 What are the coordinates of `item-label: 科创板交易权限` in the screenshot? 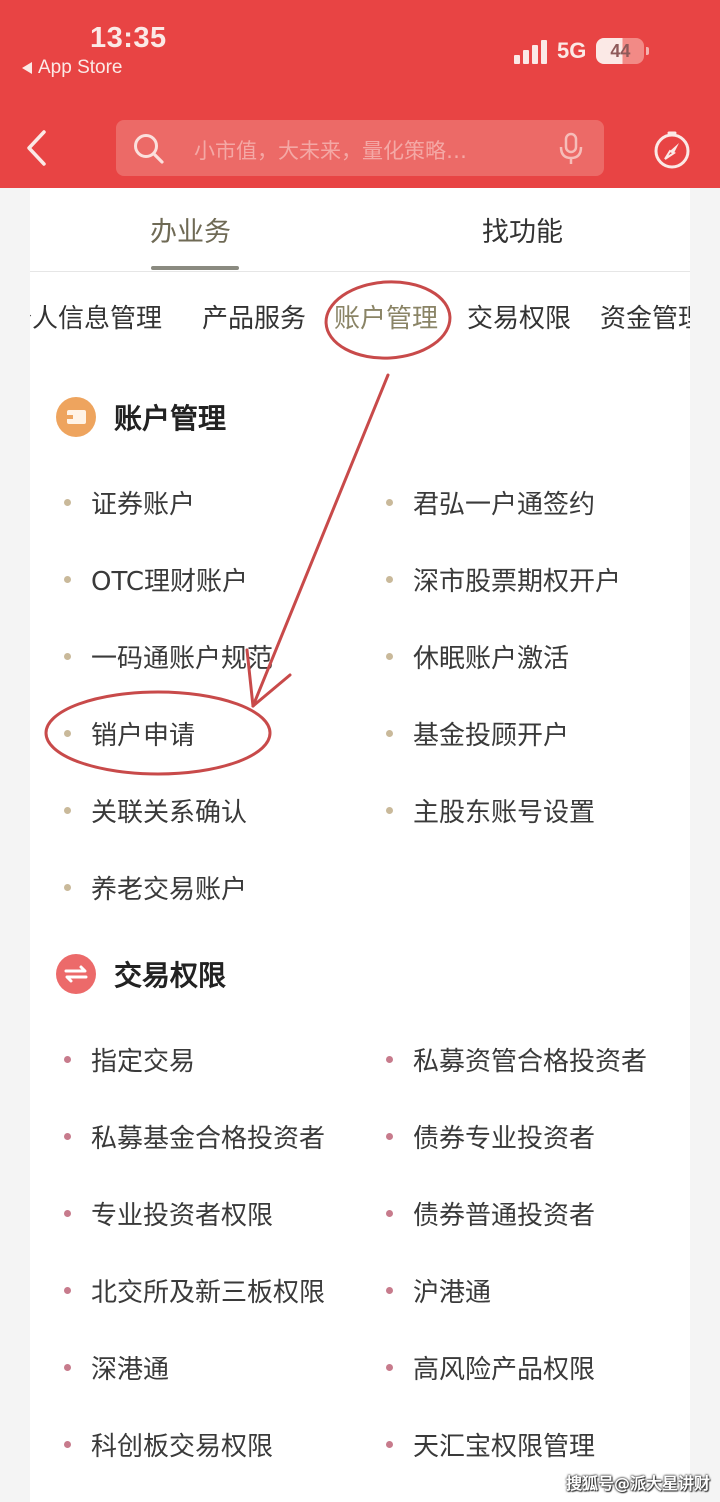 It's located at (182, 1447).